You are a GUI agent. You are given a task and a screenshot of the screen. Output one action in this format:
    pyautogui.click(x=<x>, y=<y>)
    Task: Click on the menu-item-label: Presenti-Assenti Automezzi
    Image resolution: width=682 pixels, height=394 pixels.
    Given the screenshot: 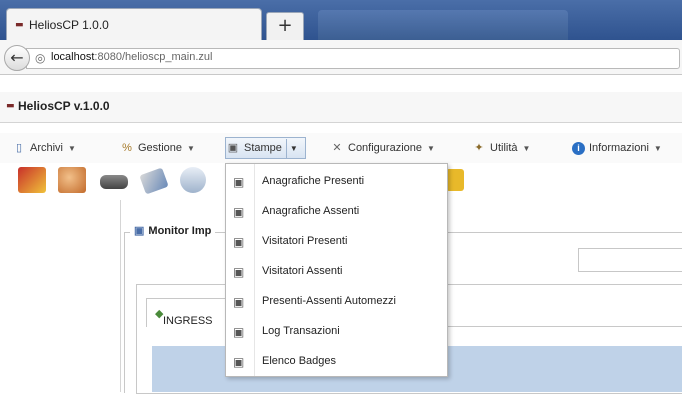 What is the action you would take?
    pyautogui.click(x=329, y=301)
    